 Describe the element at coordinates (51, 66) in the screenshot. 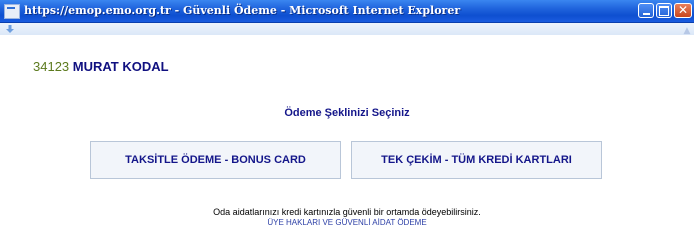

I see `member-number: 34123` at that location.